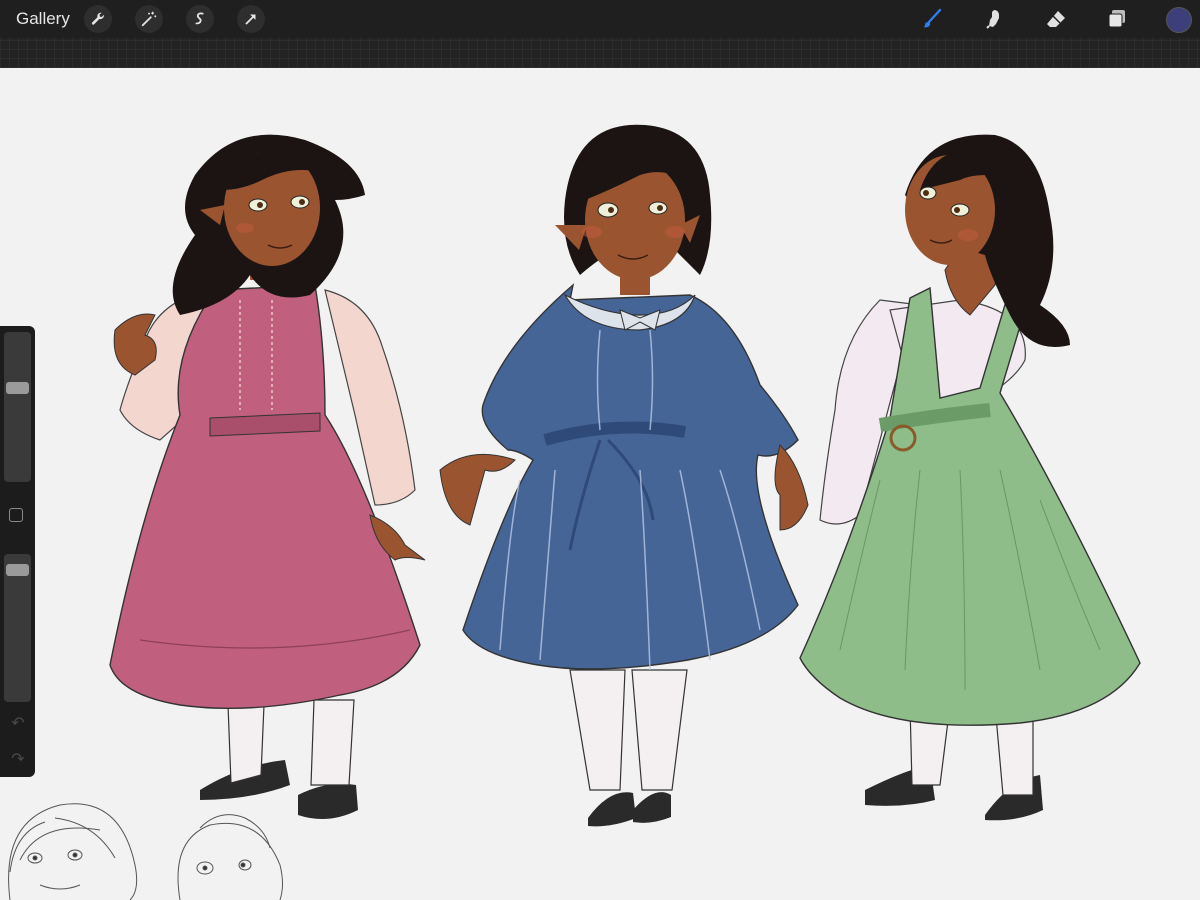 This screenshot has height=900, width=1200. Describe the element at coordinates (1179, 20) in the screenshot. I see `color-swatch` at that location.